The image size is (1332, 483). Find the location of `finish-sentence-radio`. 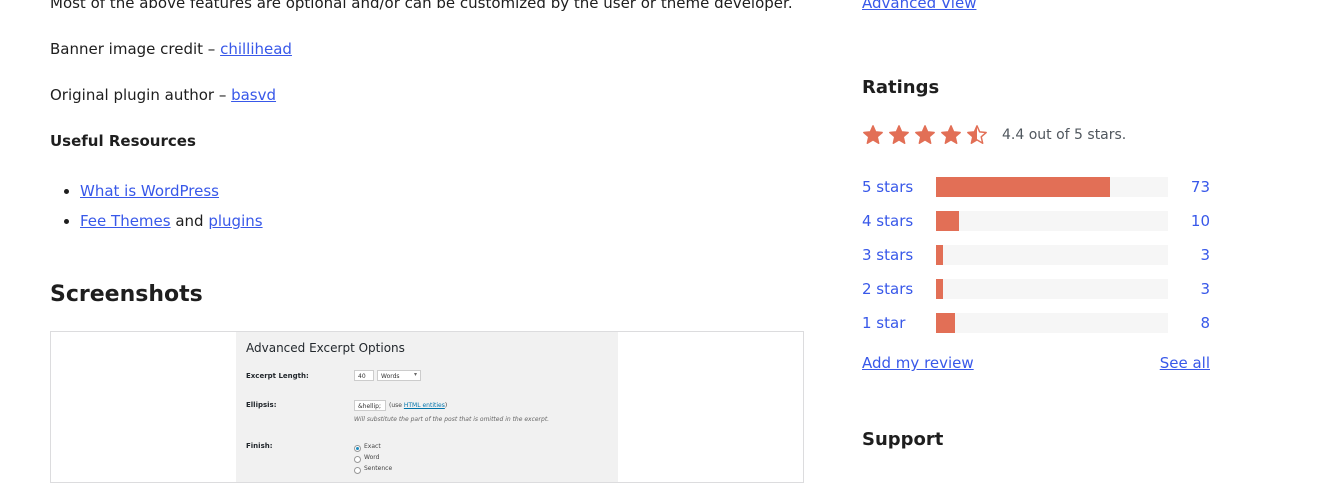

finish-sentence-radio is located at coordinates (357, 470).